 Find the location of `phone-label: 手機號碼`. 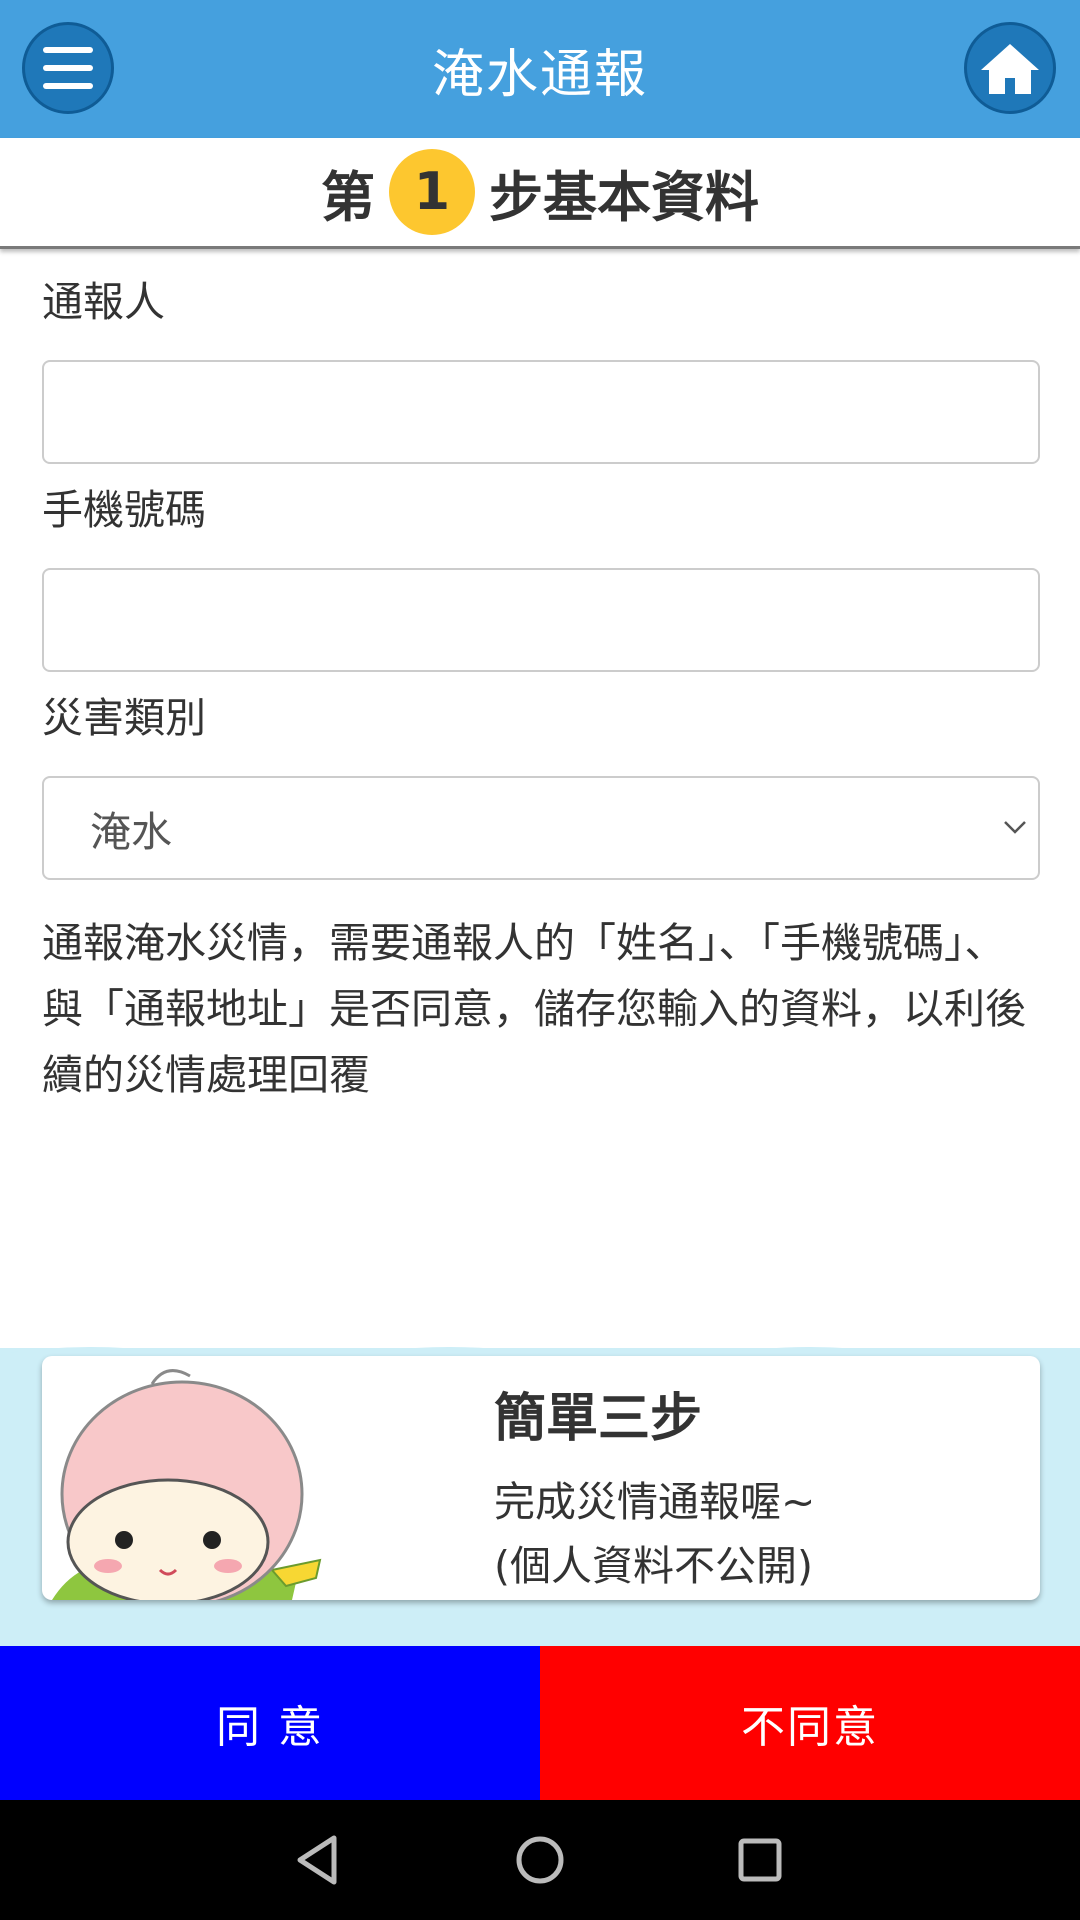

phone-label: 手機號碼 is located at coordinates (124, 510).